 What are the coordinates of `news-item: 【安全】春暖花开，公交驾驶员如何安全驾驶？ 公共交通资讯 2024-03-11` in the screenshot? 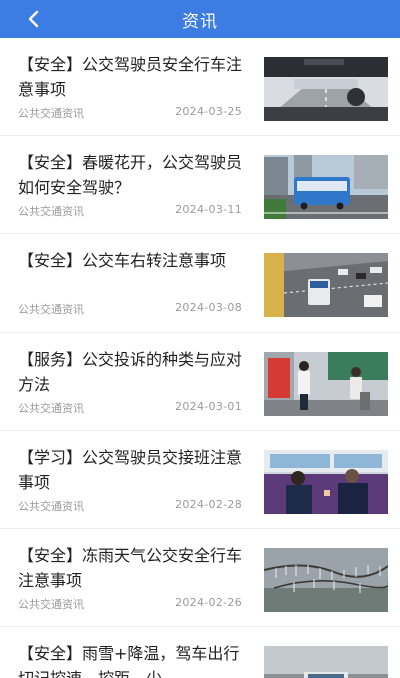 It's located at (200, 185).